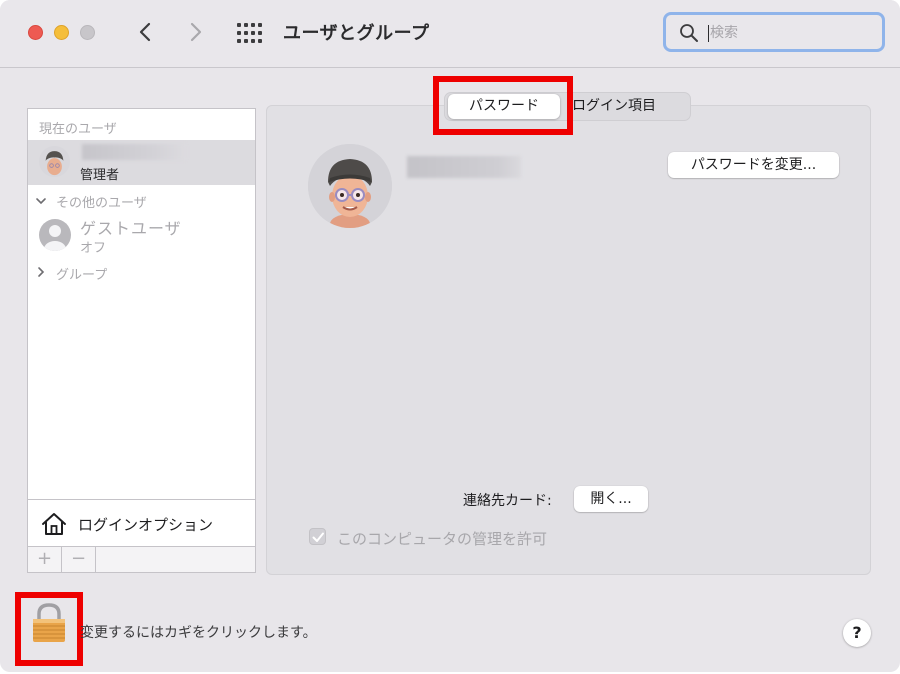  What do you see at coordinates (503, 105) in the screenshot?
I see `highlight-box-password-tab` at bounding box center [503, 105].